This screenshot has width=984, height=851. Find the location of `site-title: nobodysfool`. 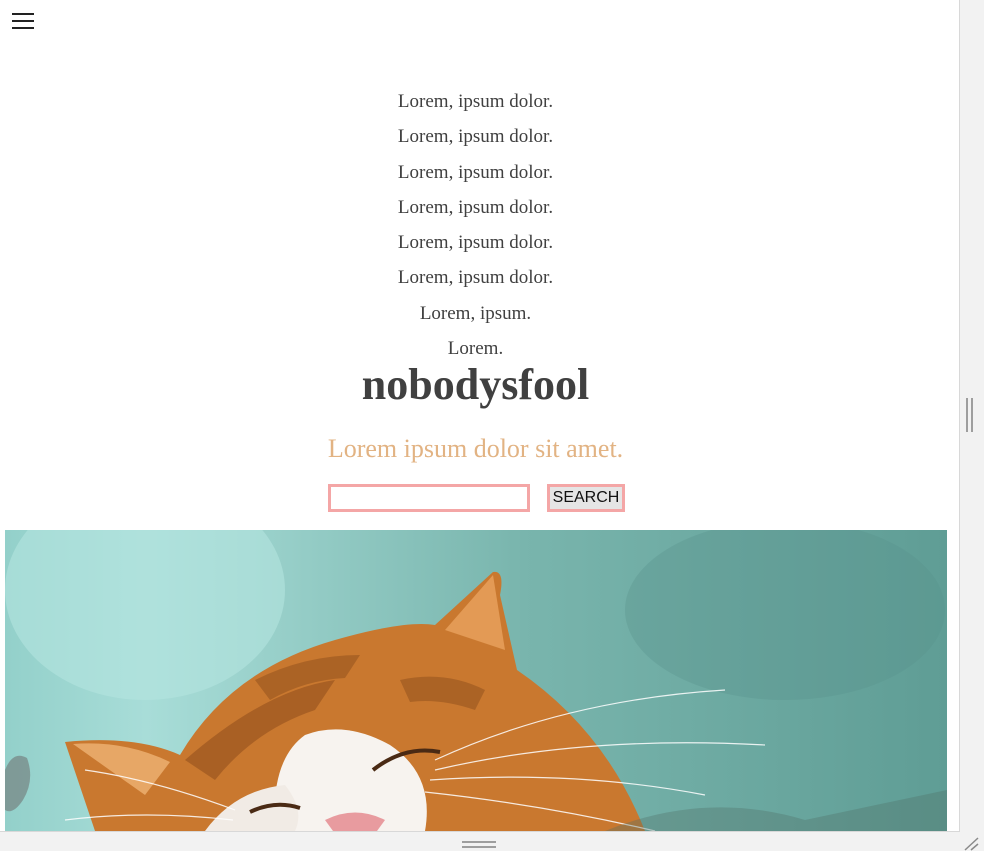

site-title: nobodysfool is located at coordinates (475, 384).